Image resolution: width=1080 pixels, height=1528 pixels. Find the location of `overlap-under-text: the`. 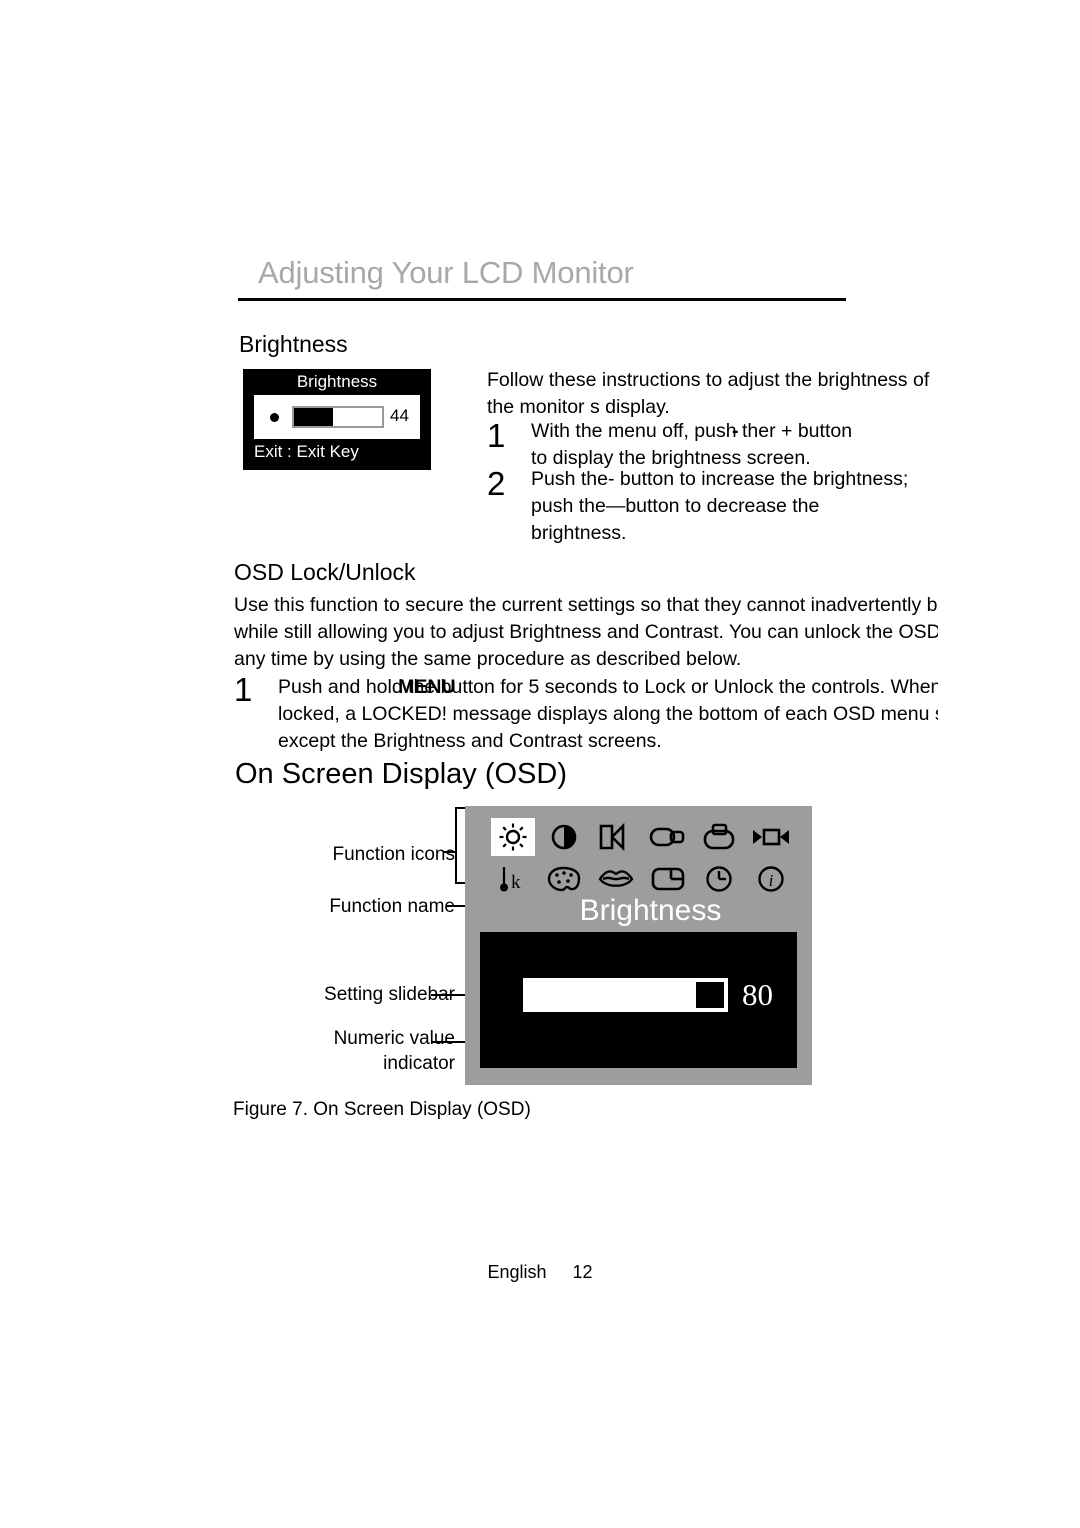

overlap-under-text: the is located at coordinates (756, 431).